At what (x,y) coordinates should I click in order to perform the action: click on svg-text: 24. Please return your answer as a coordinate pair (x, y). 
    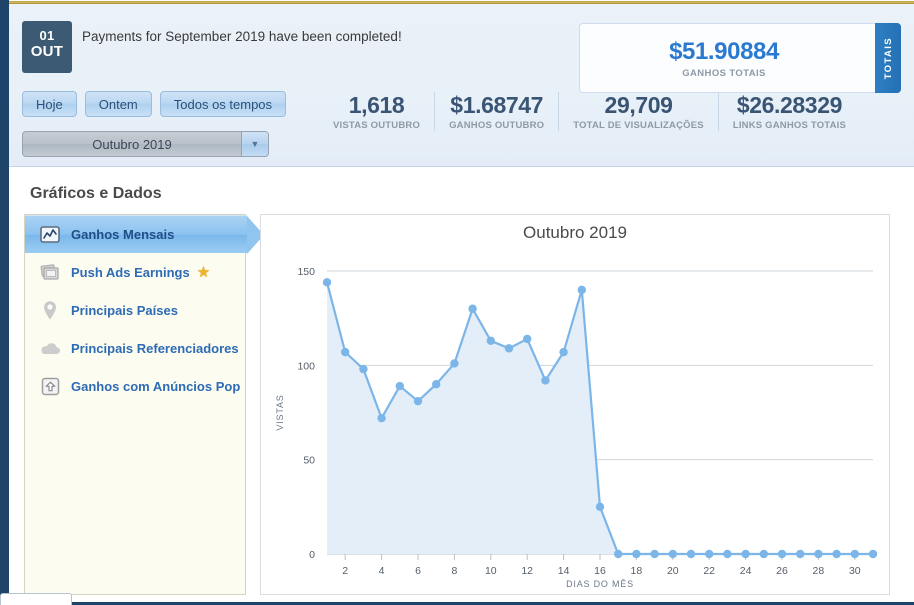
    Looking at the image, I should click on (746, 571).